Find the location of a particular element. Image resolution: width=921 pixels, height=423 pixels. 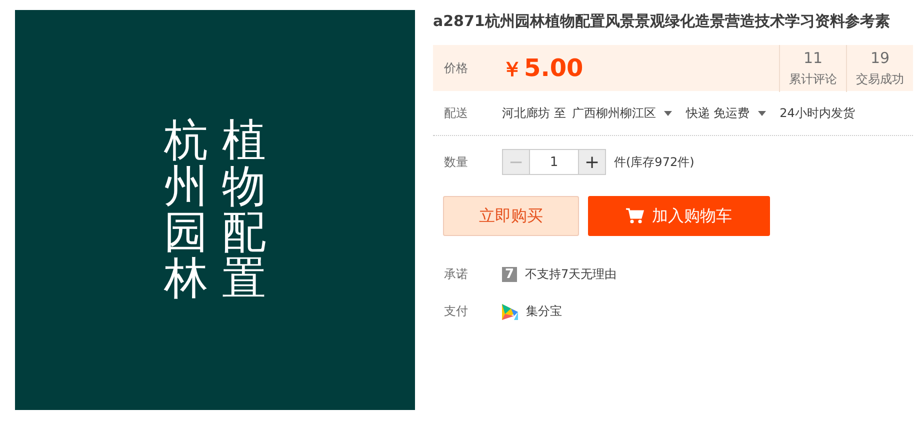

quantity-field: 1 is located at coordinates (554, 162).